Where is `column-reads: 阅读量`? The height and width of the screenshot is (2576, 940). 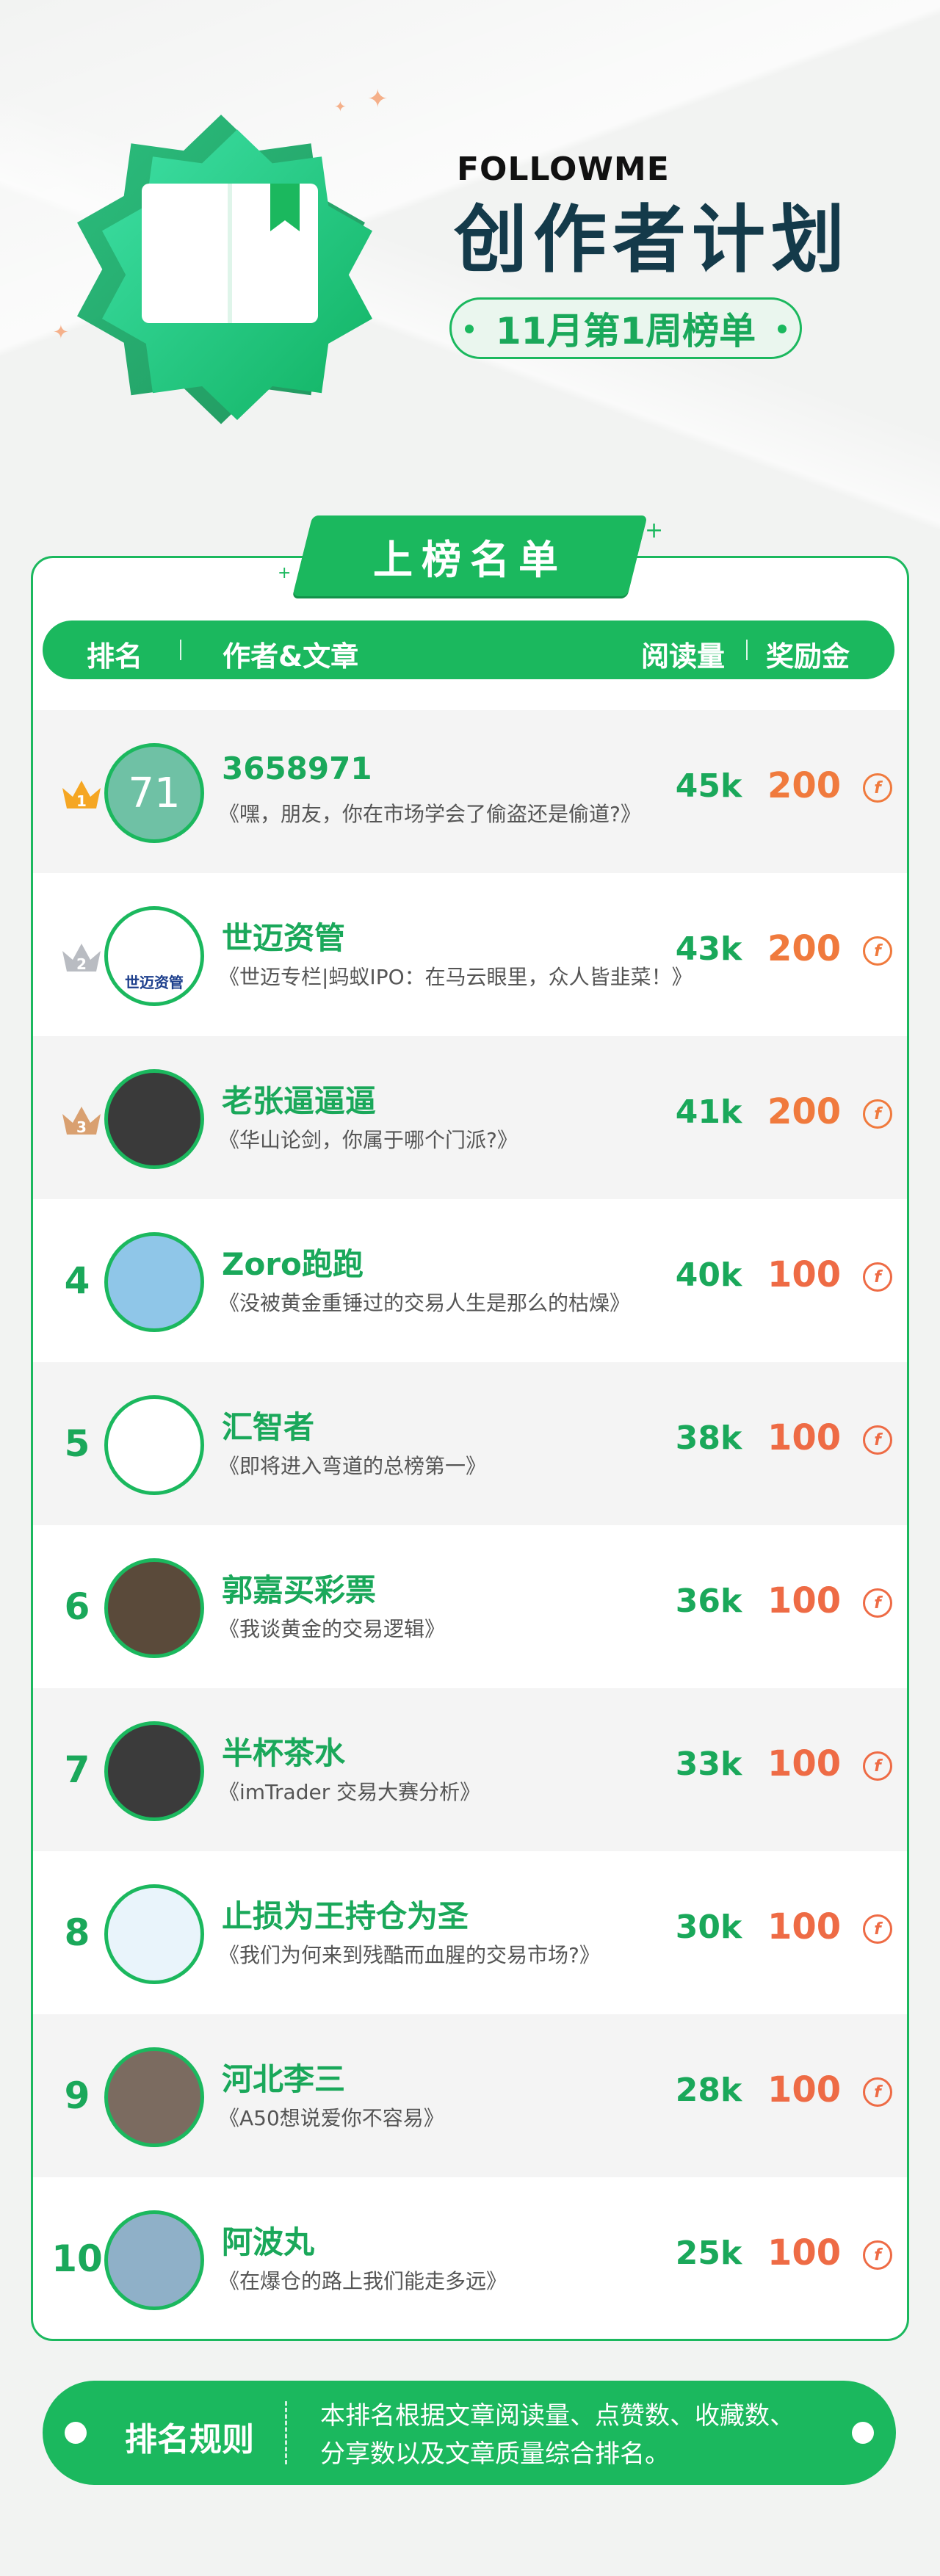 column-reads: 阅读量 is located at coordinates (683, 656).